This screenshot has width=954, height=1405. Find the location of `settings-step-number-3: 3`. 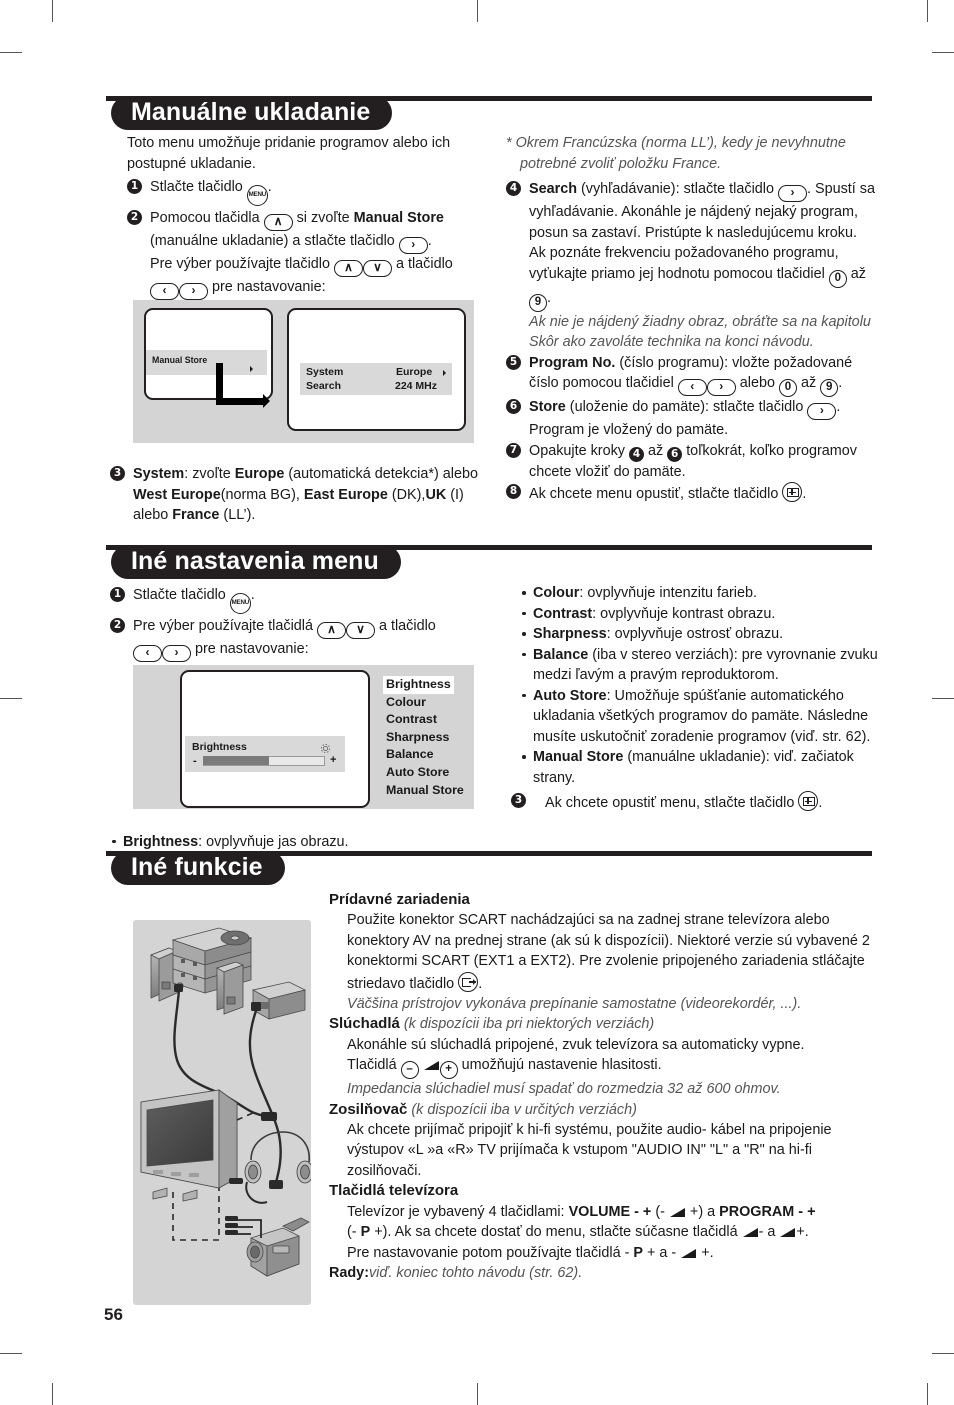

settings-step-number-3: 3 is located at coordinates (518, 800).